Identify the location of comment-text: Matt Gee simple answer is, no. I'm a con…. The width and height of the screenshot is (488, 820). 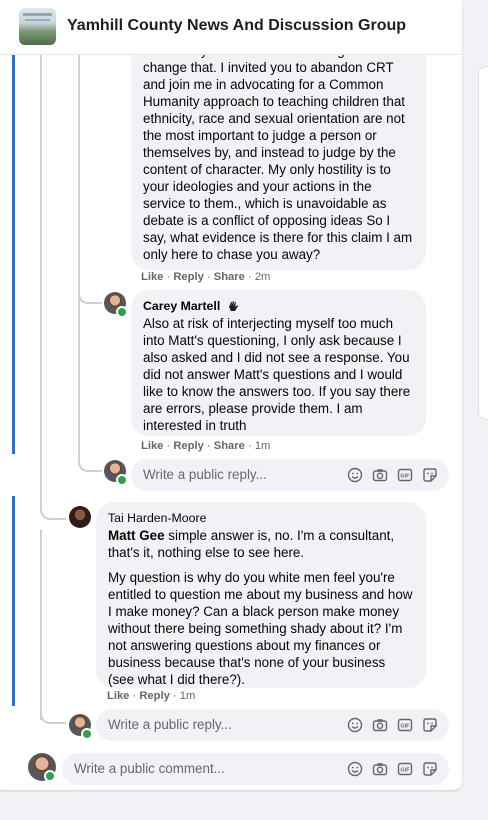
(261, 544).